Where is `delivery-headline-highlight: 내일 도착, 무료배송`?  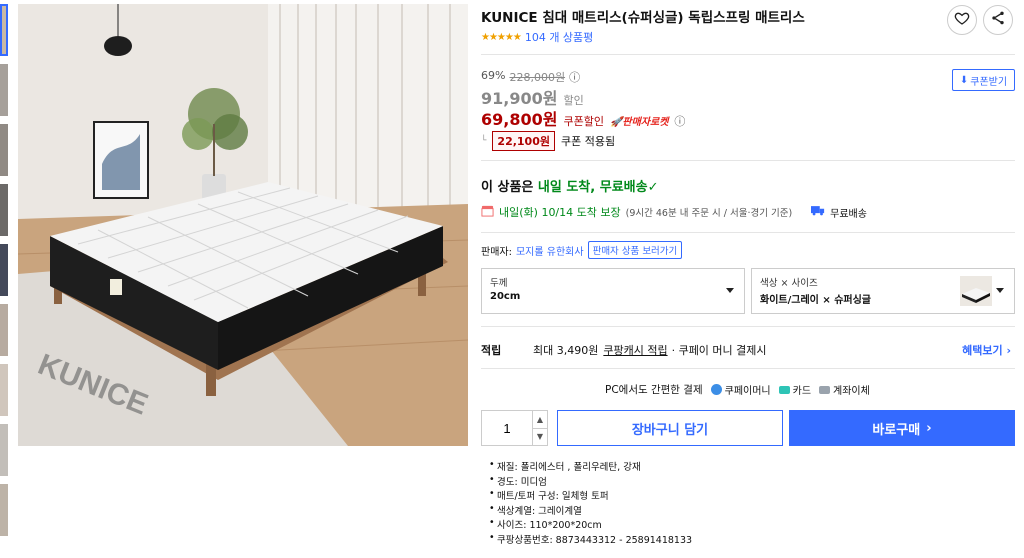
delivery-headline-highlight: 내일 도착, 무료배송 is located at coordinates (592, 187).